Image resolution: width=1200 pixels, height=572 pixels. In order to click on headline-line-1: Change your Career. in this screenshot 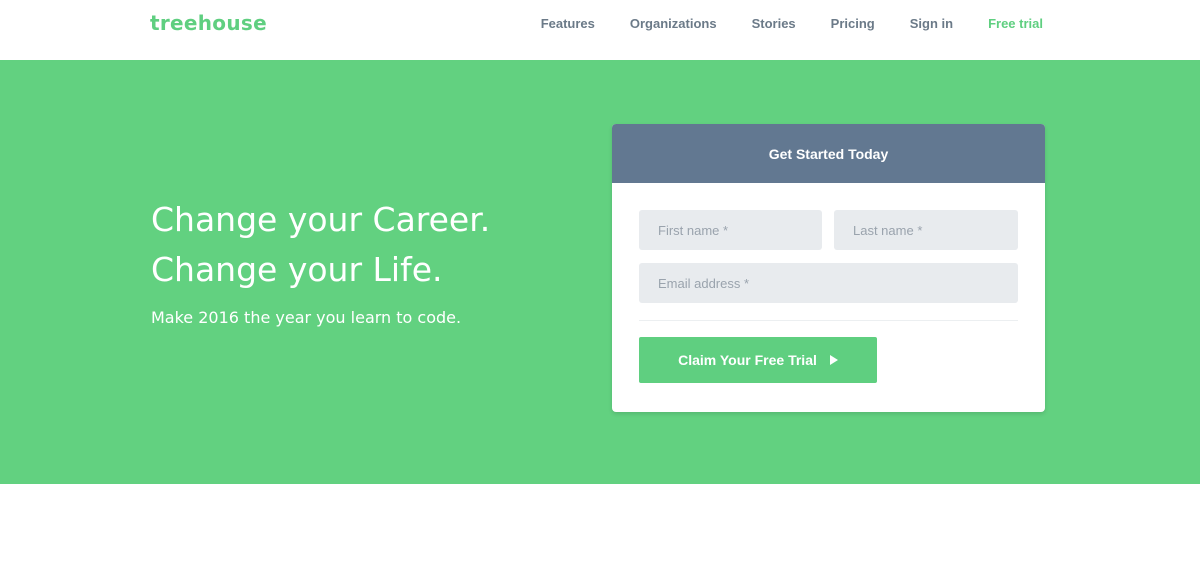, I will do `click(321, 219)`.